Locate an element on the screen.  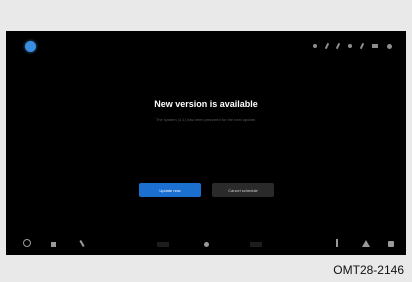
cancel-schedule-button: Cancel schedule is located at coordinates (243, 190).